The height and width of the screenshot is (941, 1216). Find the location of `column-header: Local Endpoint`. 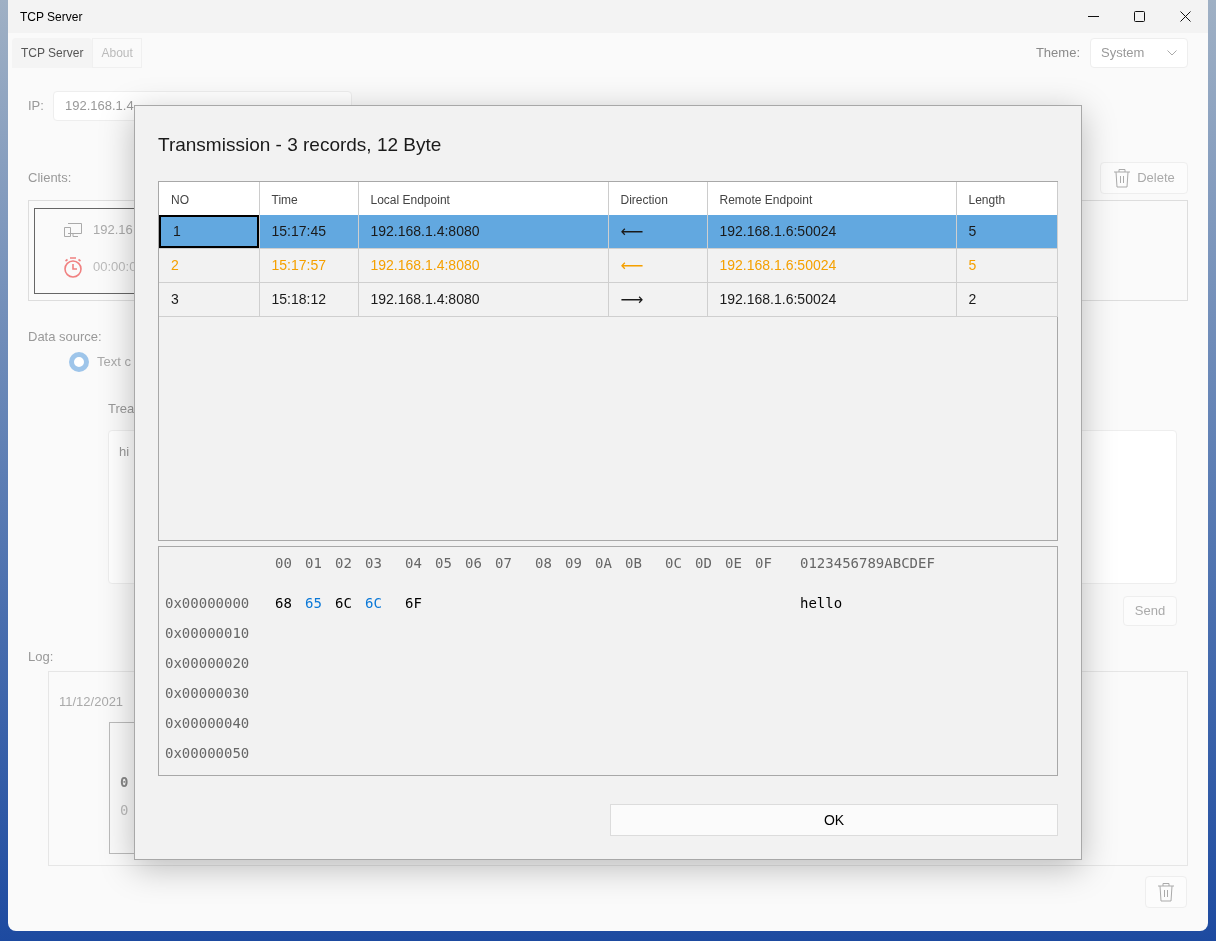

column-header: Local Endpoint is located at coordinates (410, 199).